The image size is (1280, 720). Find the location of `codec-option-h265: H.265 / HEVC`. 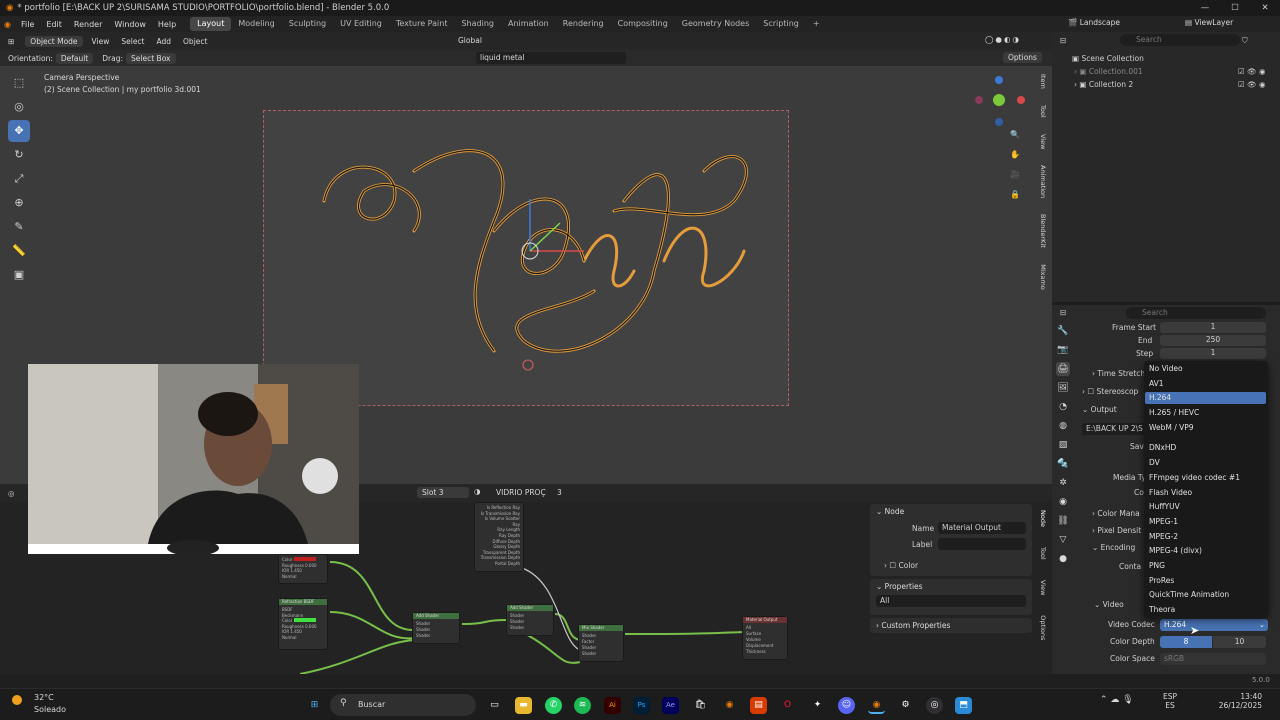

codec-option-h265: H.265 / HEVC is located at coordinates (1174, 412).